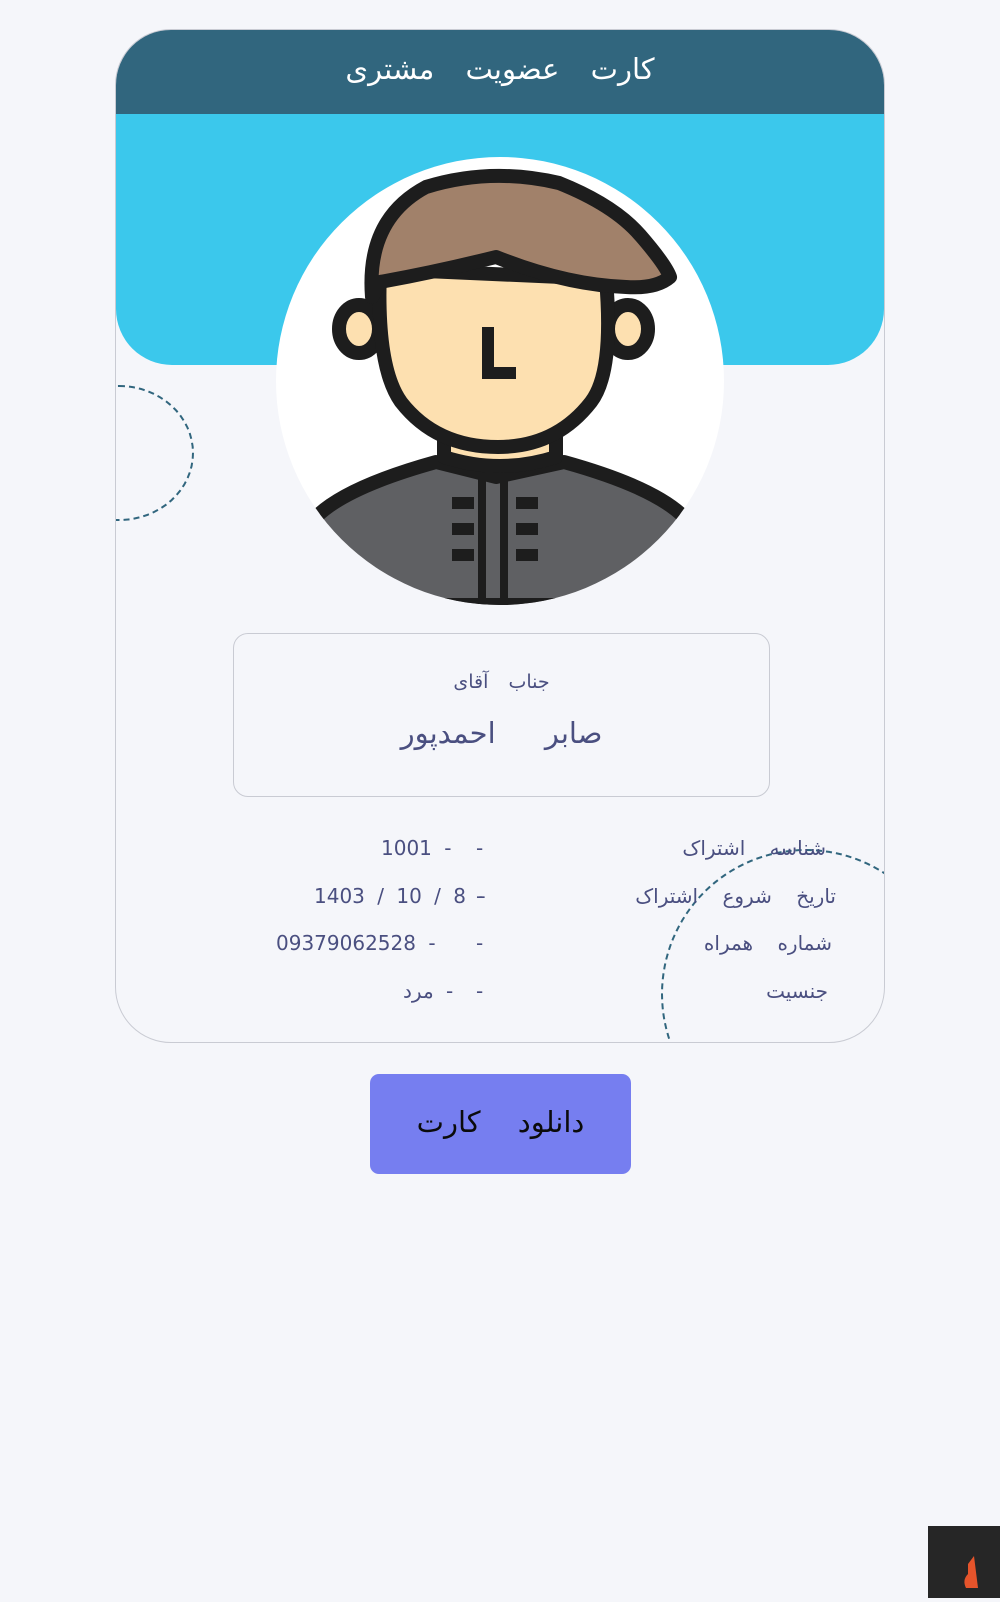 Image resolution: width=1000 pixels, height=1602 pixels. Describe the element at coordinates (356, 943) in the screenshot. I see `info-value: 09379062528 -` at that location.